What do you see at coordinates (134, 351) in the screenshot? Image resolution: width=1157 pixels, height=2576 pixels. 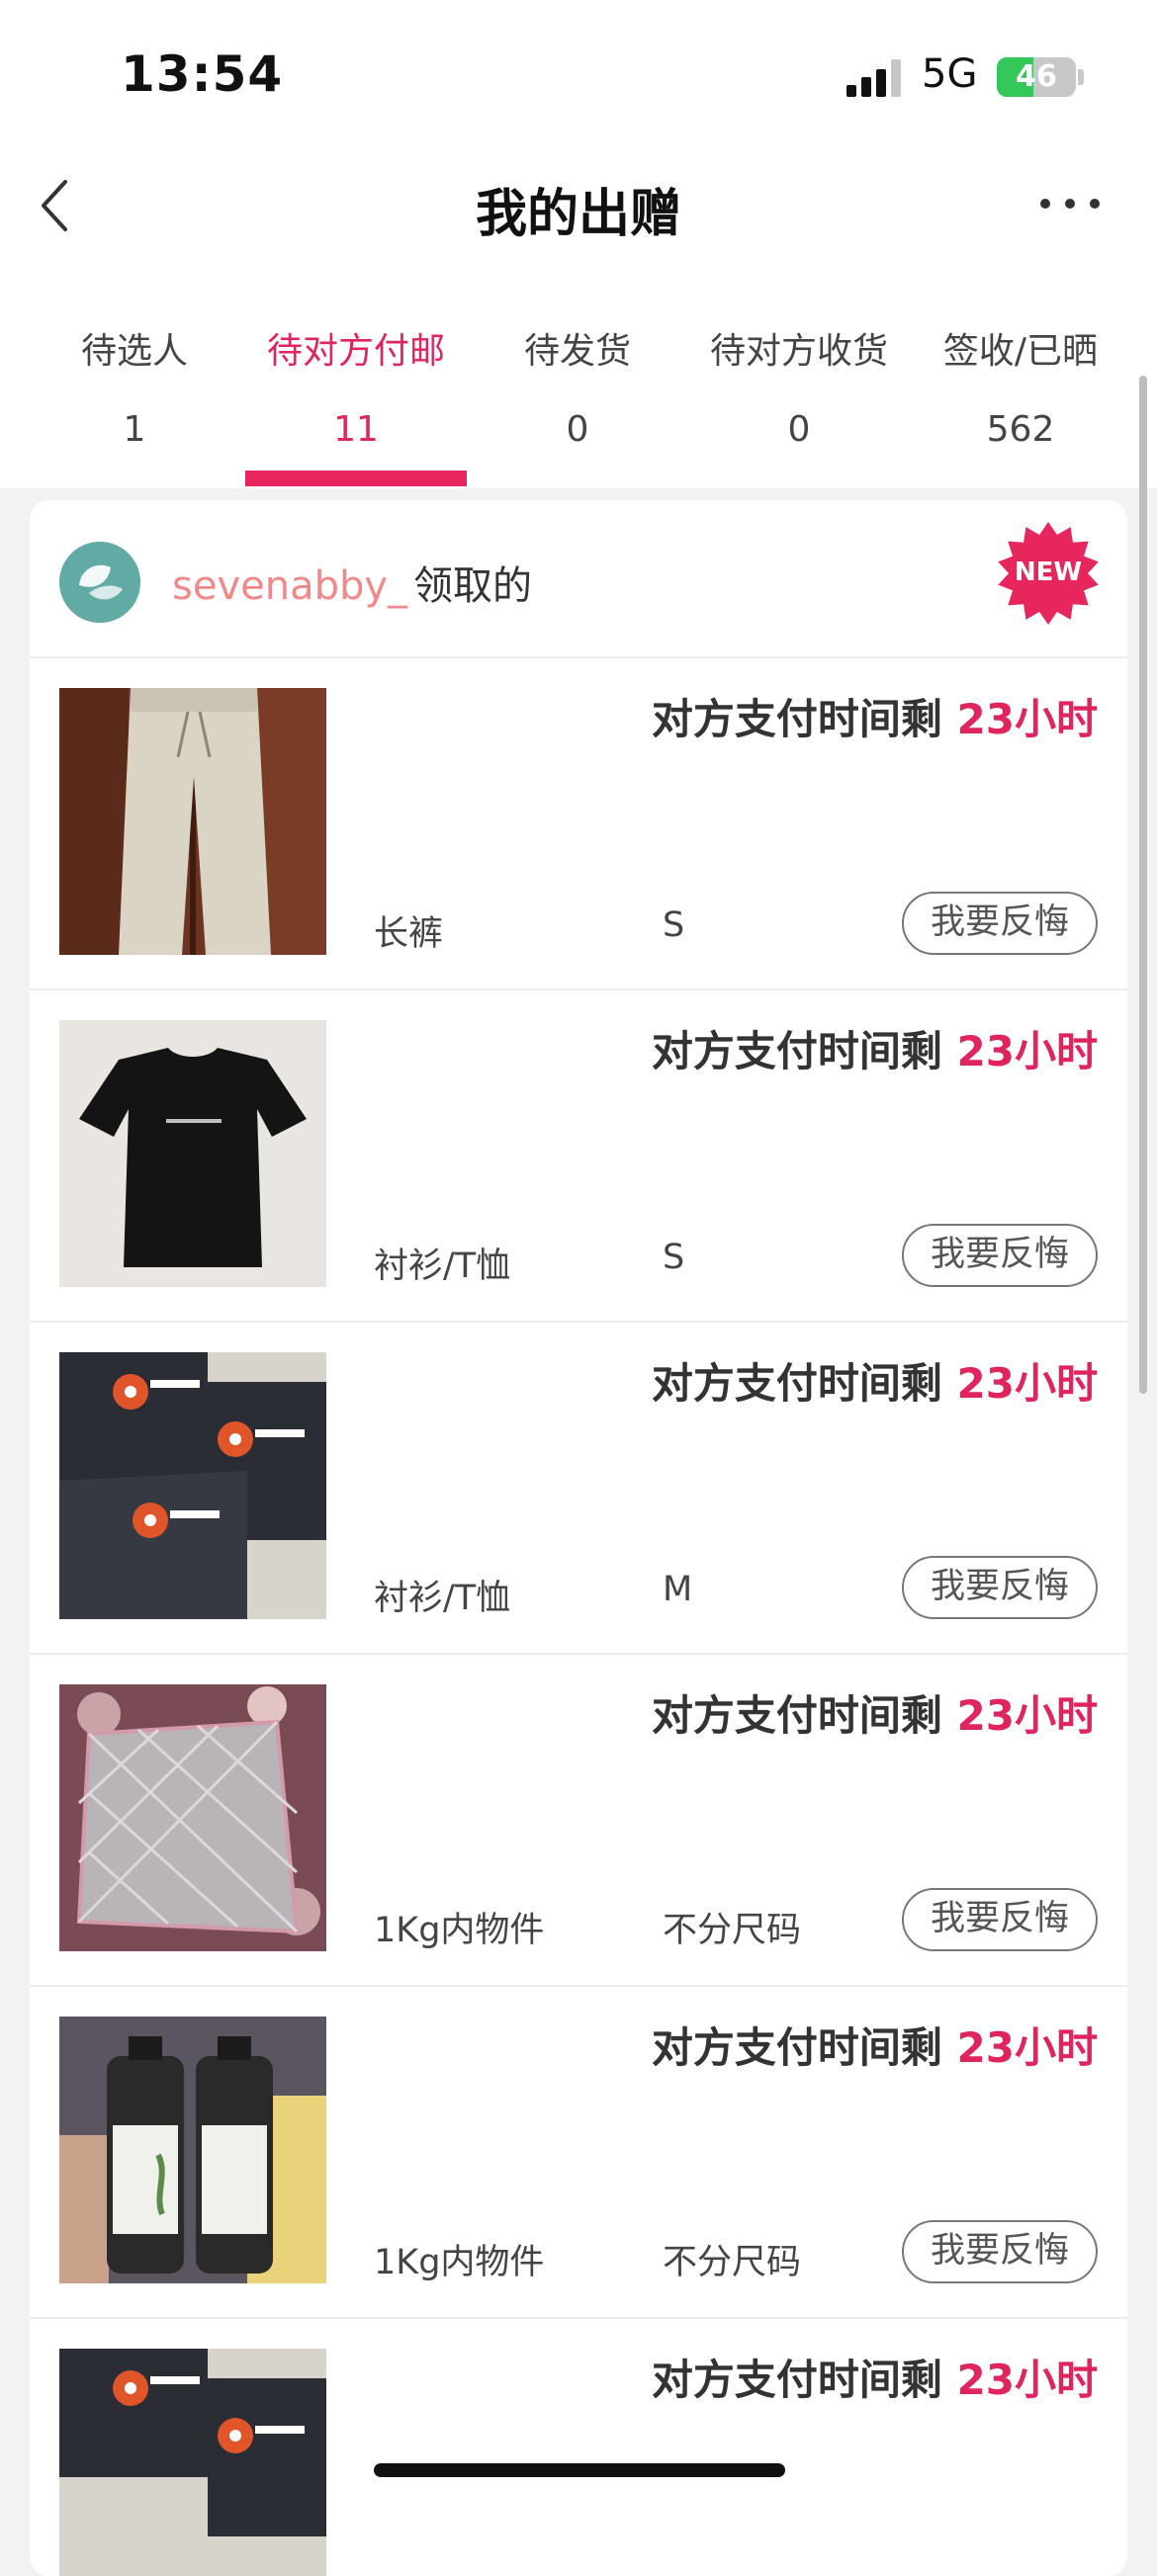 I see `tab-label: 待选人` at bounding box center [134, 351].